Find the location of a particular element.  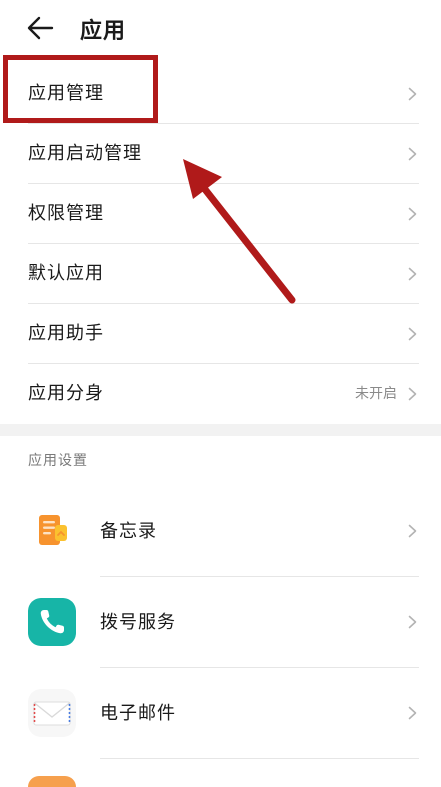

phone-icon is located at coordinates (52, 622).